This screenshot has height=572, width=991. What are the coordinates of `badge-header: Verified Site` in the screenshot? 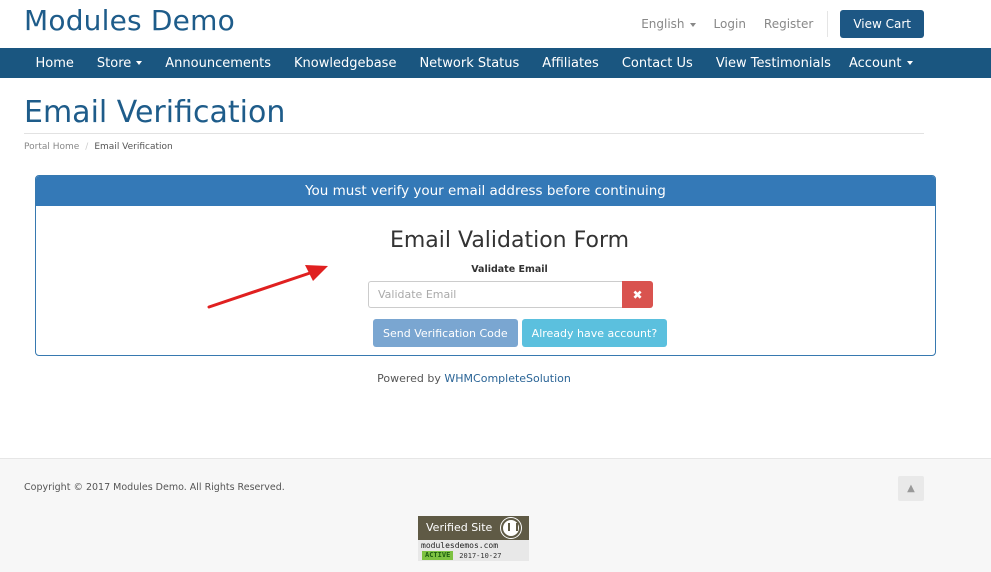 It's located at (473, 528).